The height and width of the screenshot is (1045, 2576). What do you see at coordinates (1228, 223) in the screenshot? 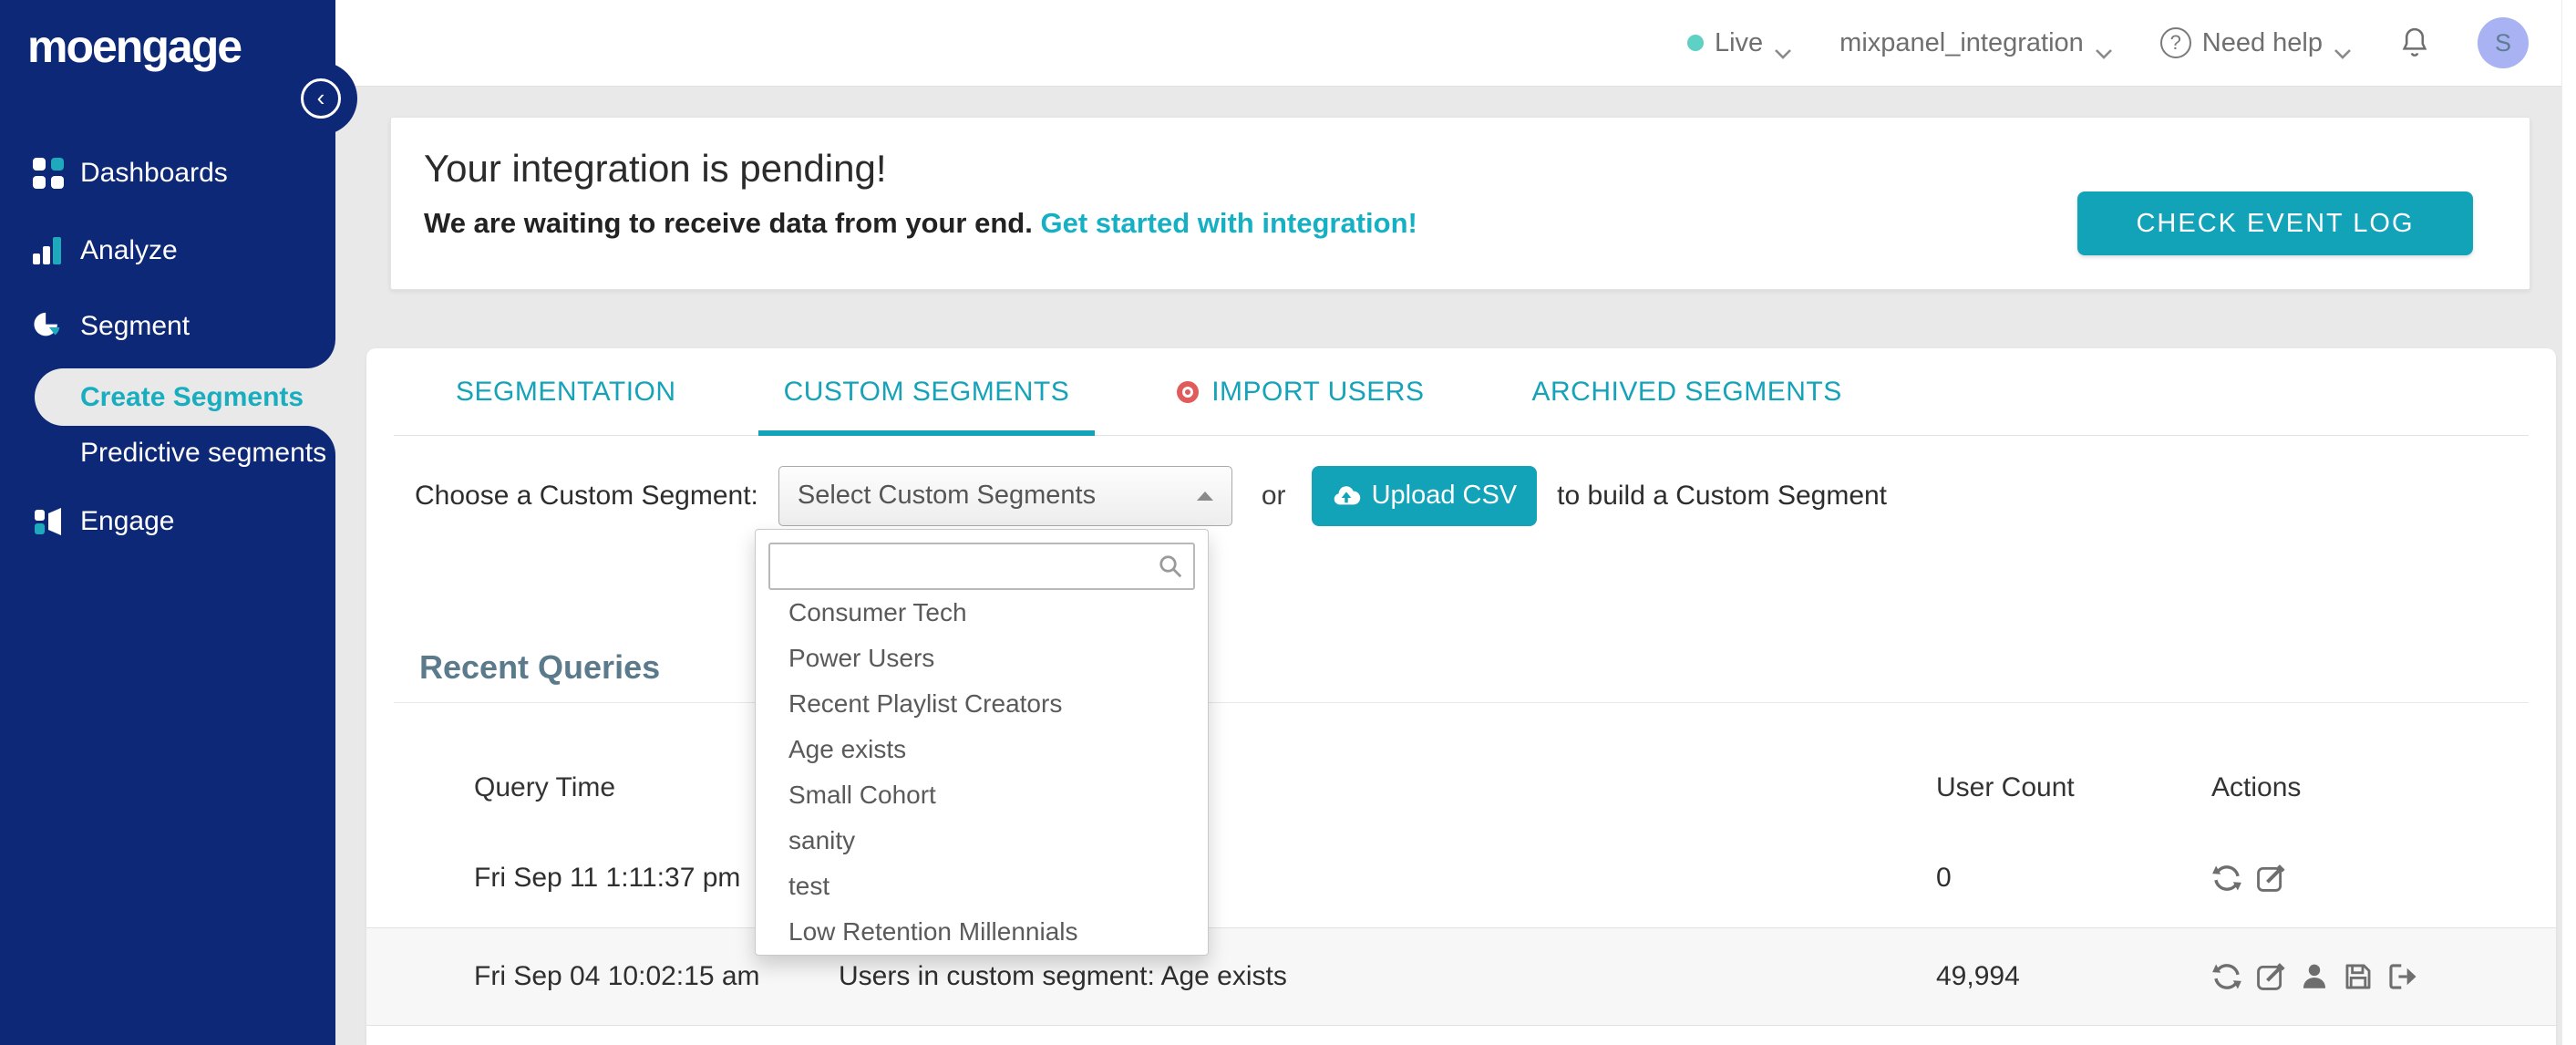
I see `get-started-link: Get started with integration!` at bounding box center [1228, 223].